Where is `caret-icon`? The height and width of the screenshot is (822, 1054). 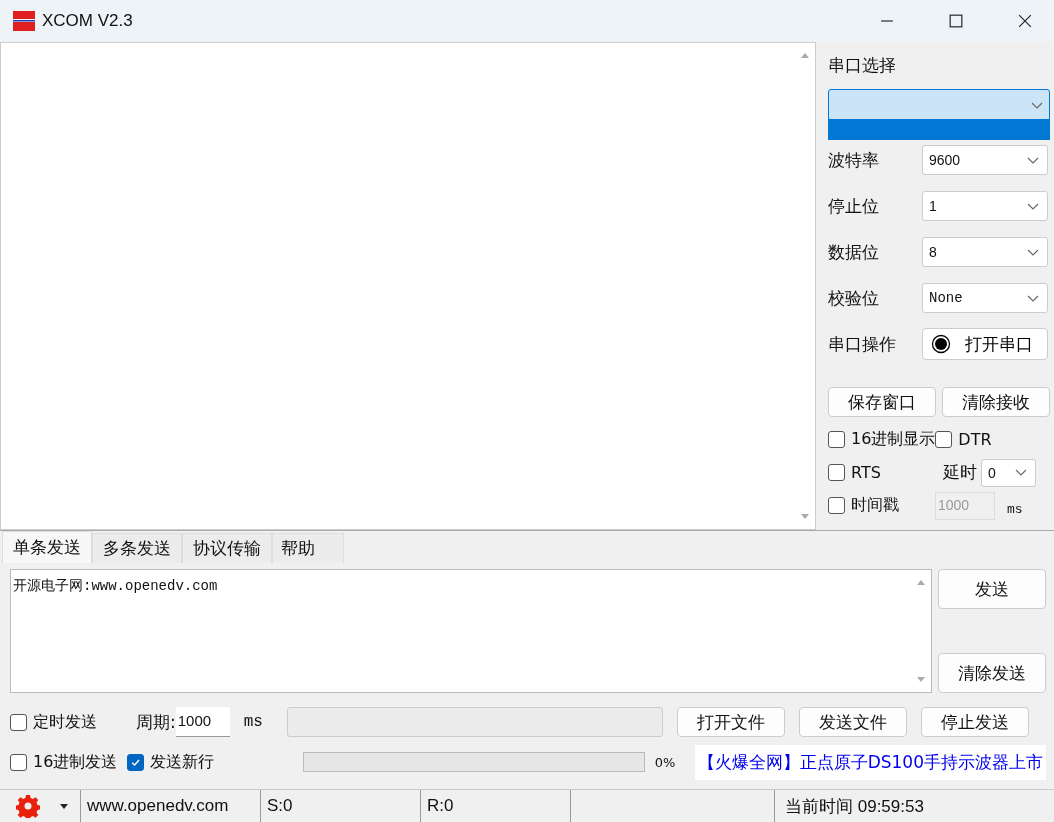 caret-icon is located at coordinates (64, 806).